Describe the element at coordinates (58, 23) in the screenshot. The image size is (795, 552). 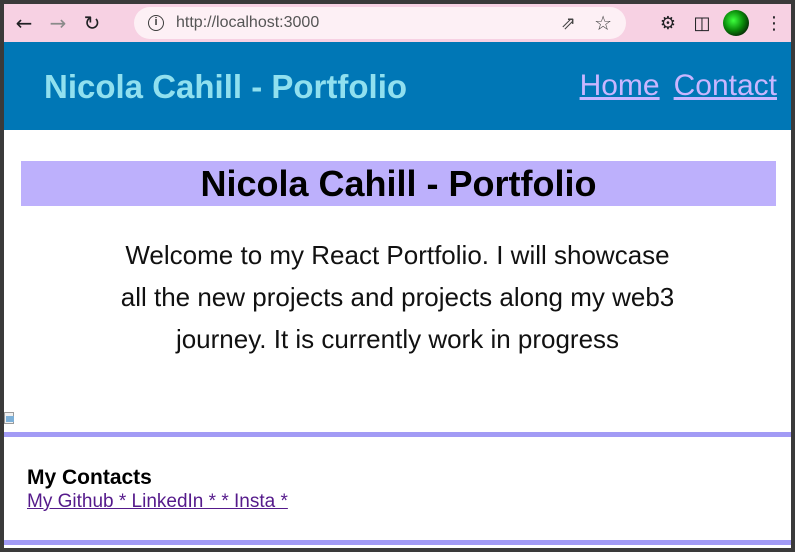
I see `forward-icon: →` at that location.